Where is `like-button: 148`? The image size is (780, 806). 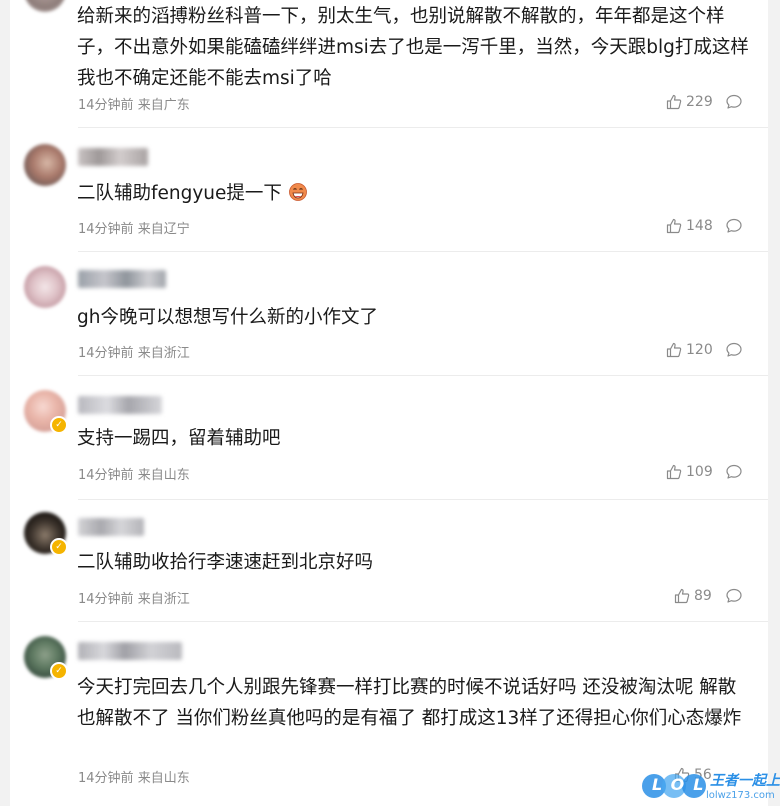 like-button: 148 is located at coordinates (689, 226).